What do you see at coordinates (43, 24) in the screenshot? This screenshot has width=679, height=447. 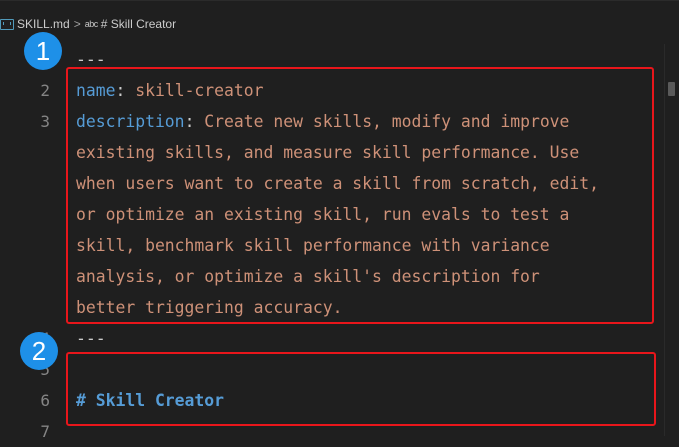 I see `breadcrumb-file: SKILL.md` at bounding box center [43, 24].